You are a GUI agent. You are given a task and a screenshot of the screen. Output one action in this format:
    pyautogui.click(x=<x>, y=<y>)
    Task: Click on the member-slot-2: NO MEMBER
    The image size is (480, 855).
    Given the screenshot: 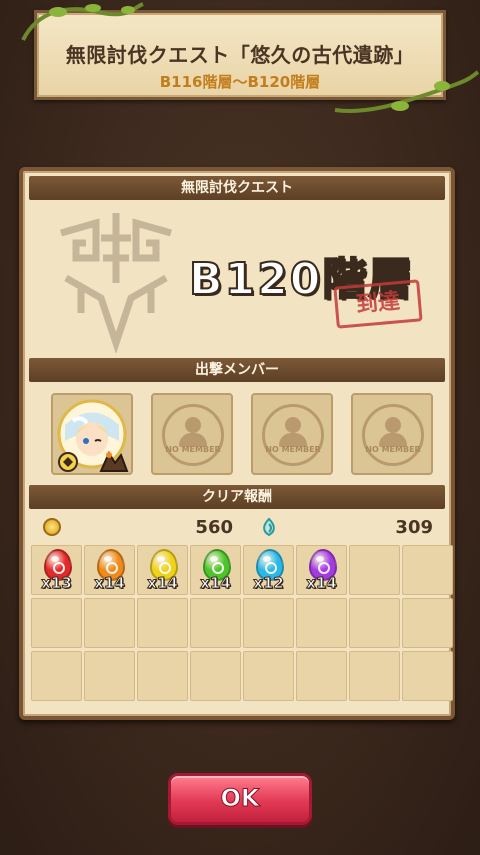 What is the action you would take?
    pyautogui.click(x=192, y=434)
    